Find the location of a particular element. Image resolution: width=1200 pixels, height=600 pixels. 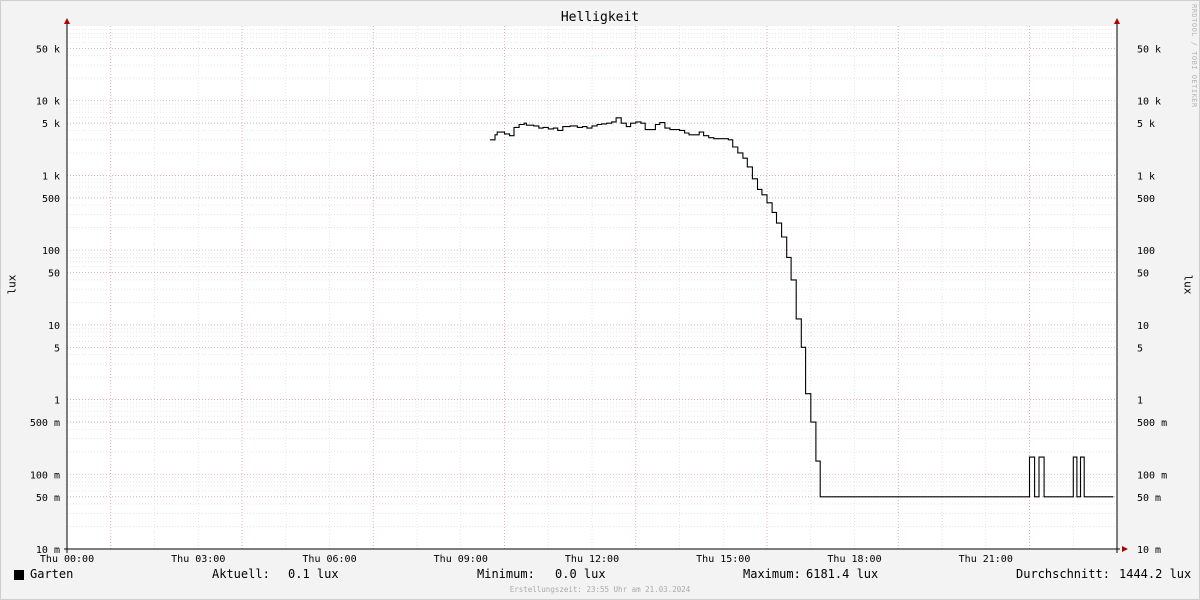

y-tick-label-right: 50 is located at coordinates (1143, 274).